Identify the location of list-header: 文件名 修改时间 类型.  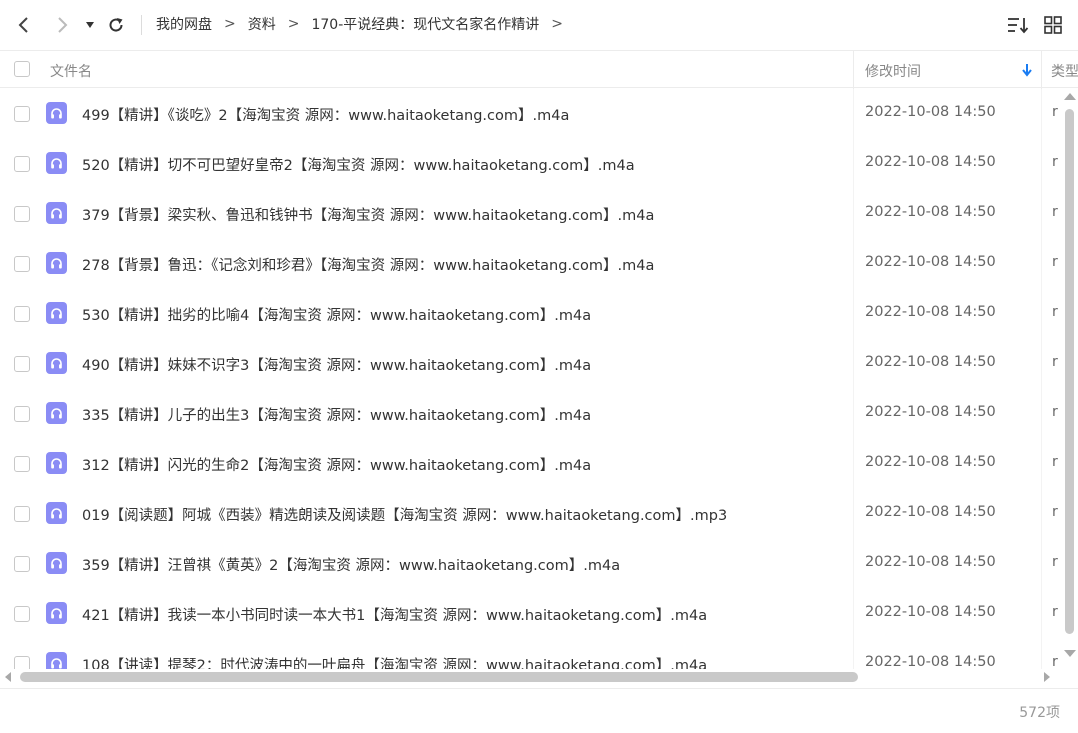
(539, 69).